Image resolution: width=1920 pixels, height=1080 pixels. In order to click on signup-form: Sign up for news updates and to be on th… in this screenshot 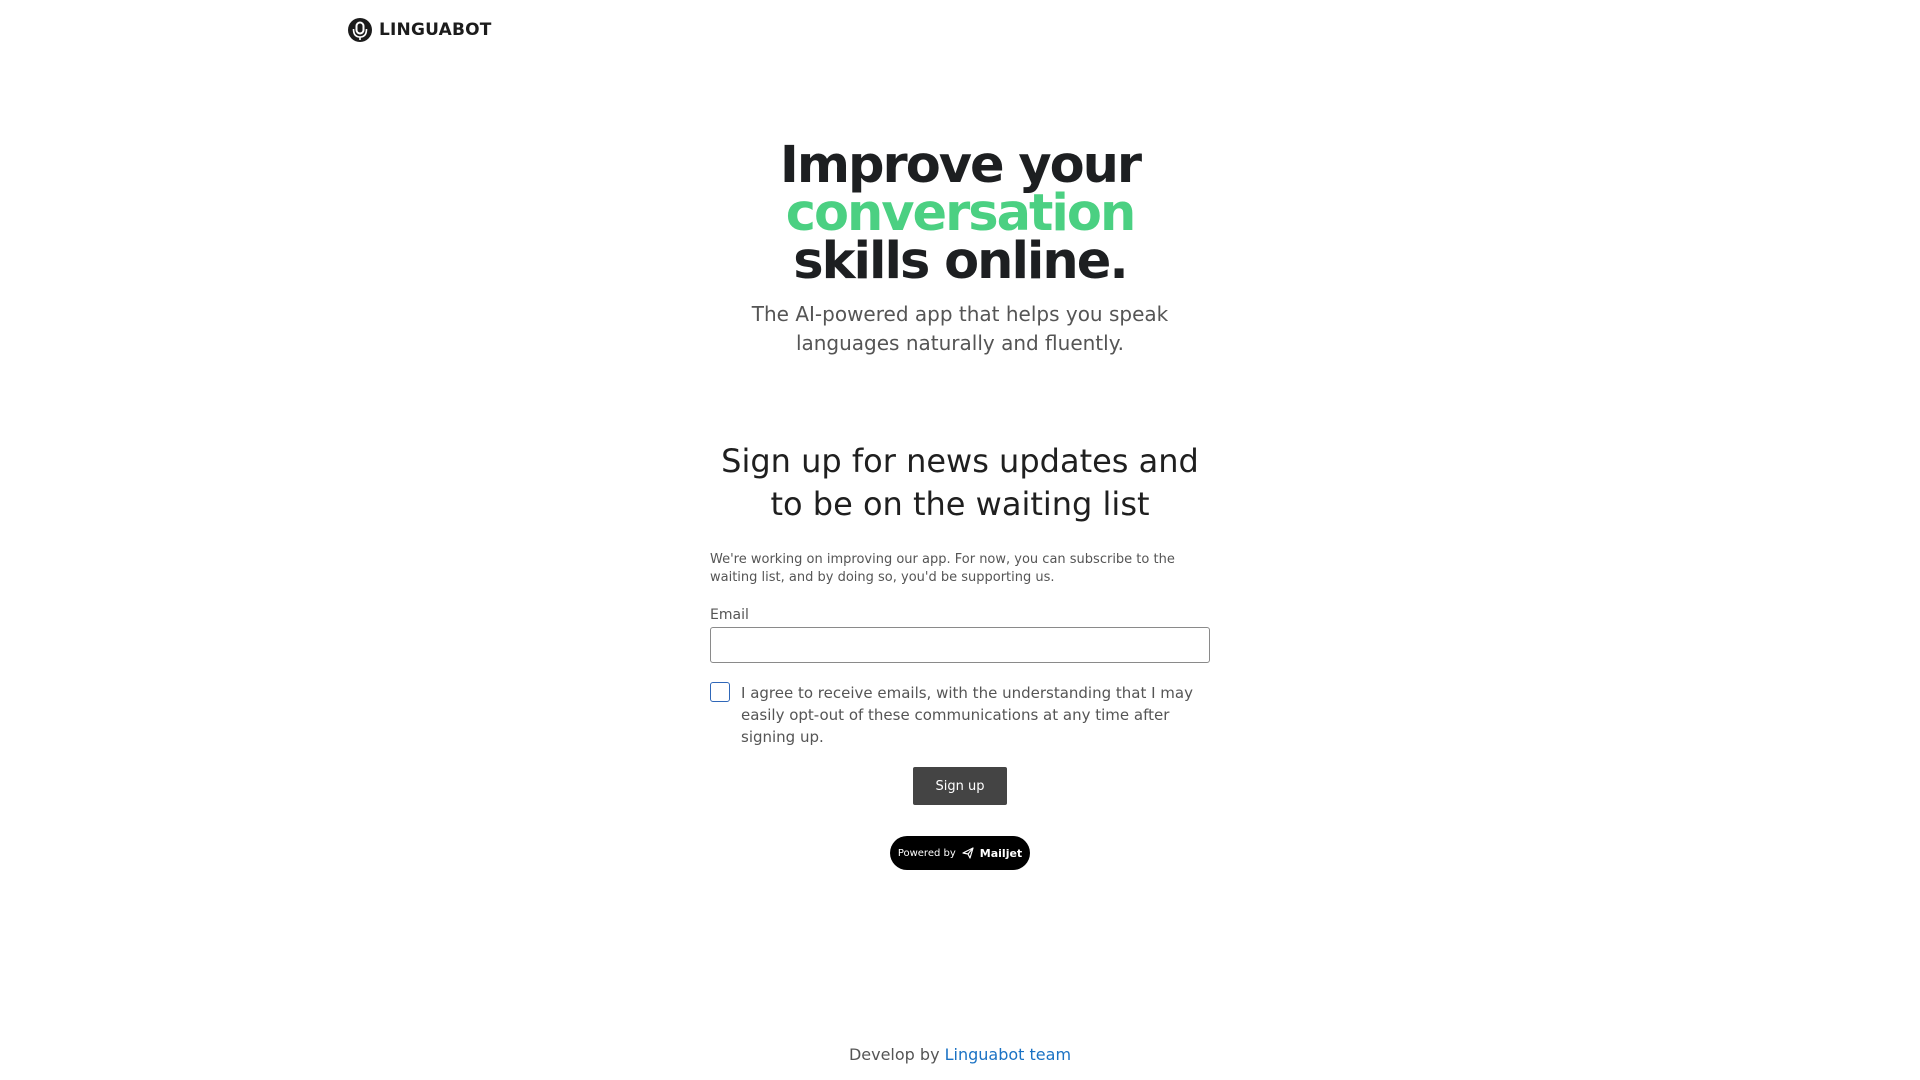, I will do `click(960, 655)`.